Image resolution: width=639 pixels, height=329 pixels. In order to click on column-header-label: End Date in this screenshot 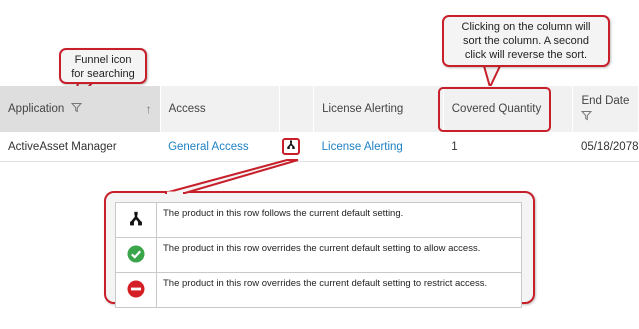, I will do `click(605, 100)`.